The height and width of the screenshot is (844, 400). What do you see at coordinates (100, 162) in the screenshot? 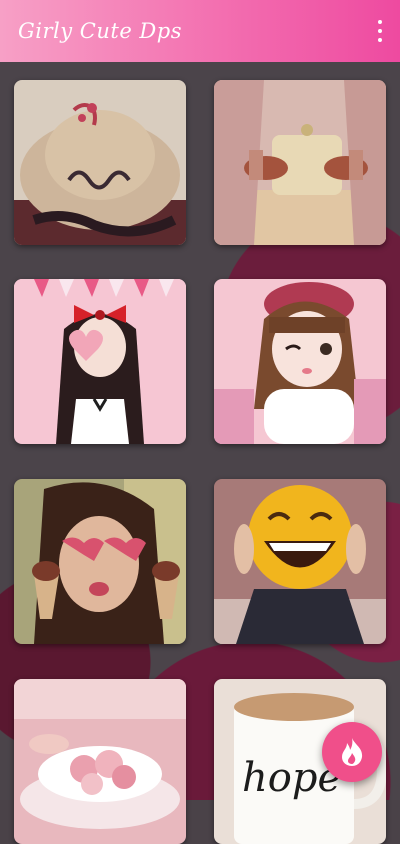
I see `hat-happy-photo` at bounding box center [100, 162].